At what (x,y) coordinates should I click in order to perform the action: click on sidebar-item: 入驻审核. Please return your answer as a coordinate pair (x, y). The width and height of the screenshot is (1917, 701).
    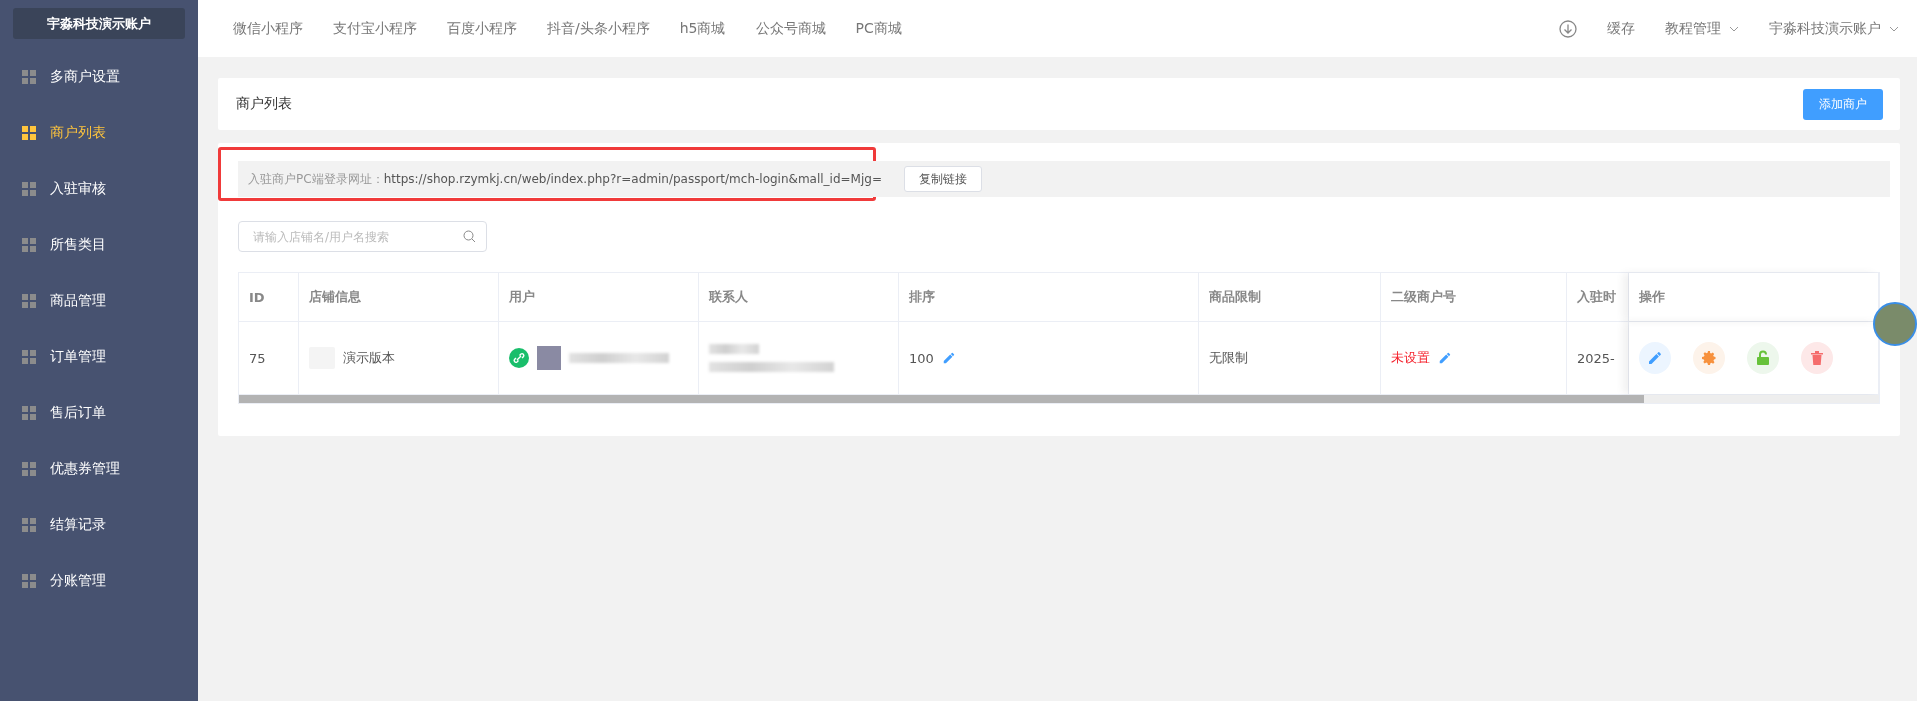
    Looking at the image, I should click on (99, 189).